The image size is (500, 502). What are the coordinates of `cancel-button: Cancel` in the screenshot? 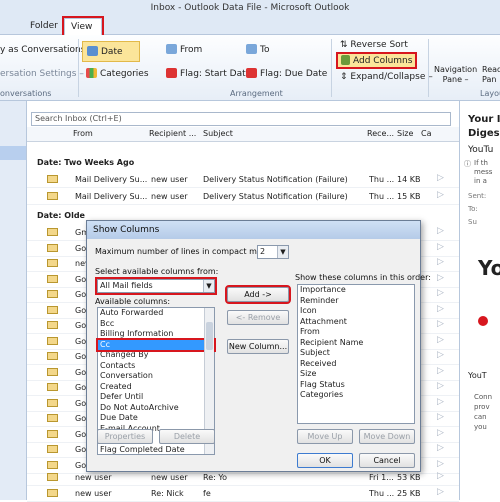 It's located at (387, 460).